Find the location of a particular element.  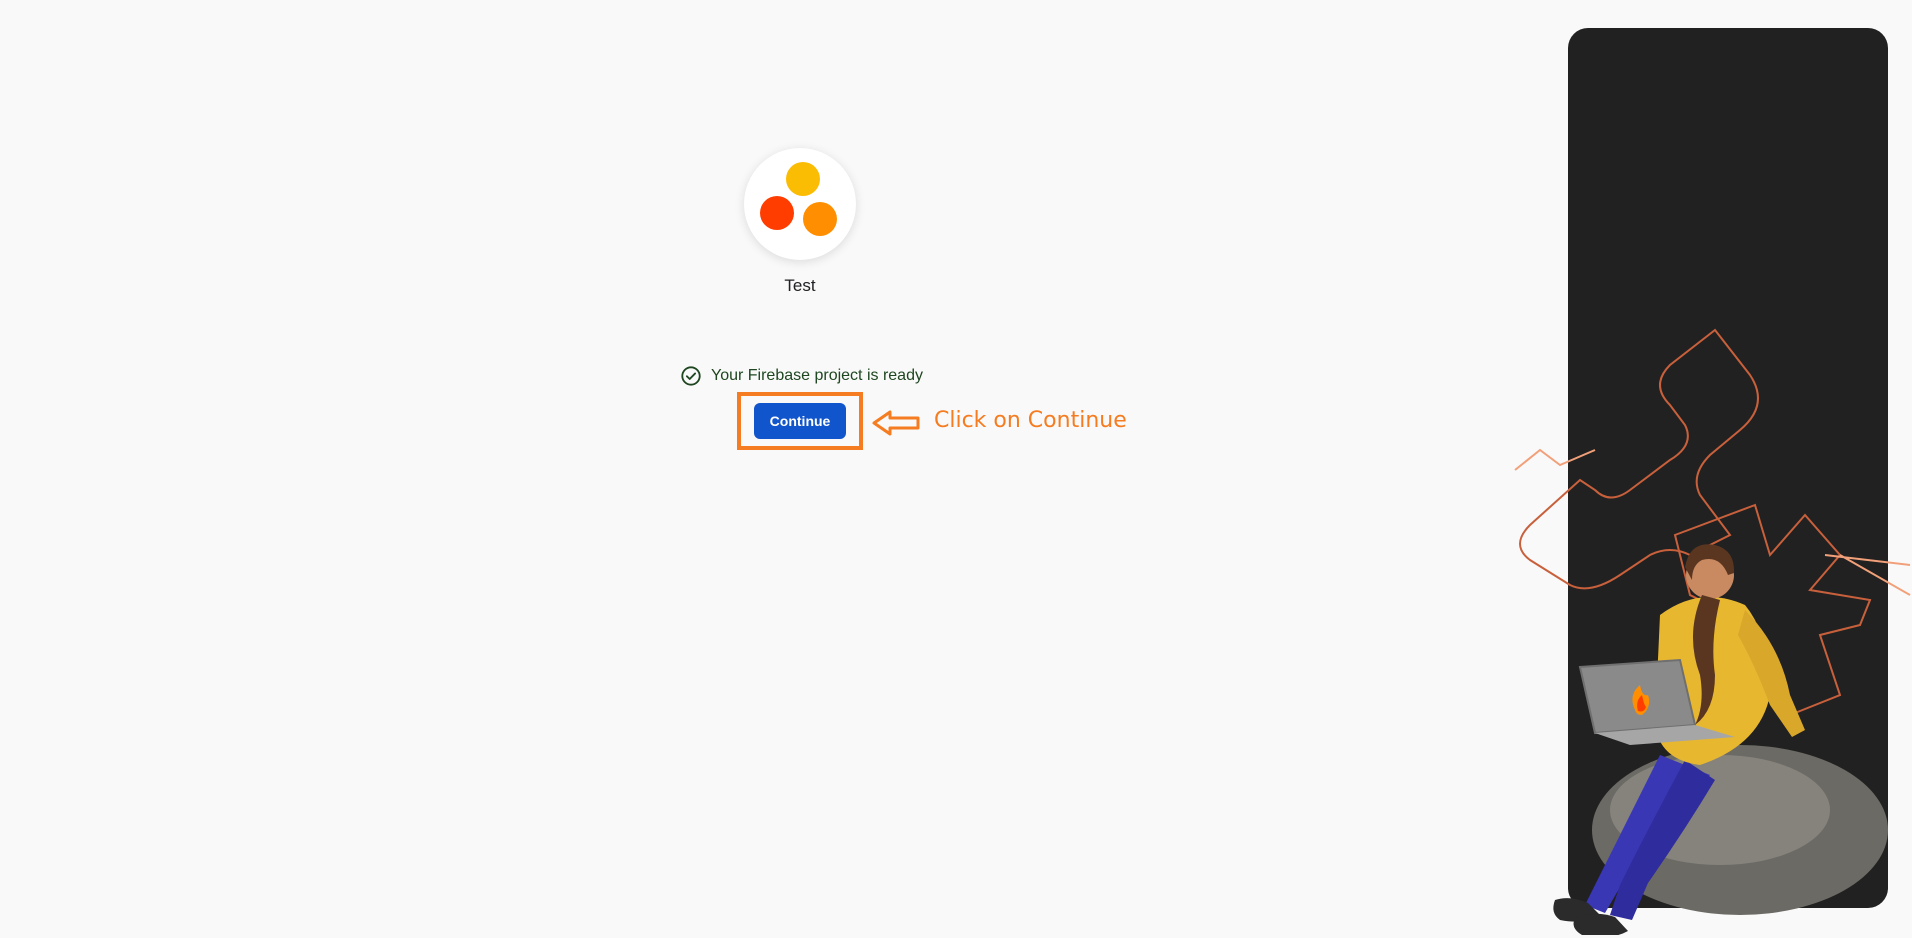

decorative-squiggle-left is located at coordinates (1555, 459).